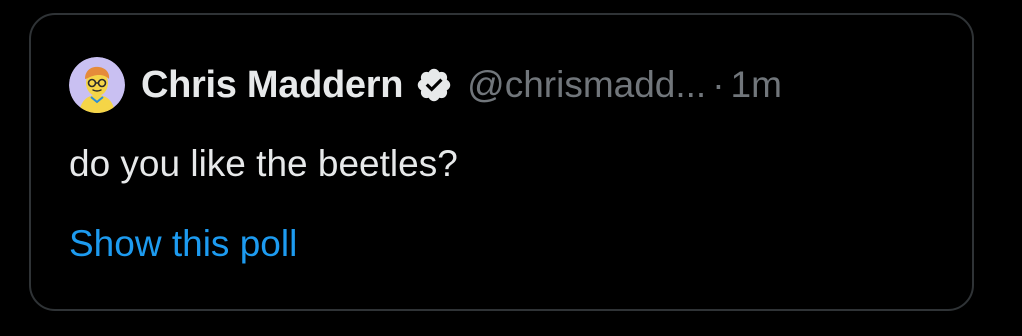  I want to click on avatar, so click(97, 85).